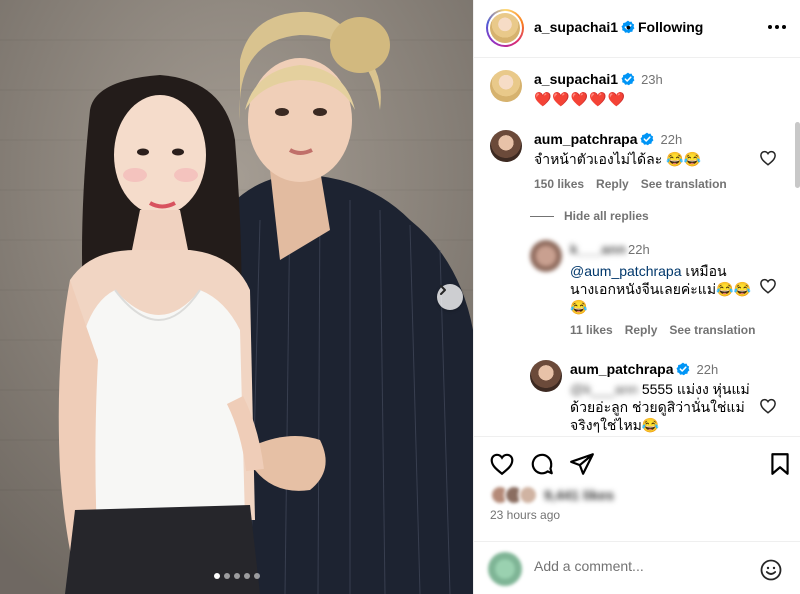 The width and height of the screenshot is (800, 594). What do you see at coordinates (576, 79) in the screenshot?
I see `caption-username: a_supachai1` at bounding box center [576, 79].